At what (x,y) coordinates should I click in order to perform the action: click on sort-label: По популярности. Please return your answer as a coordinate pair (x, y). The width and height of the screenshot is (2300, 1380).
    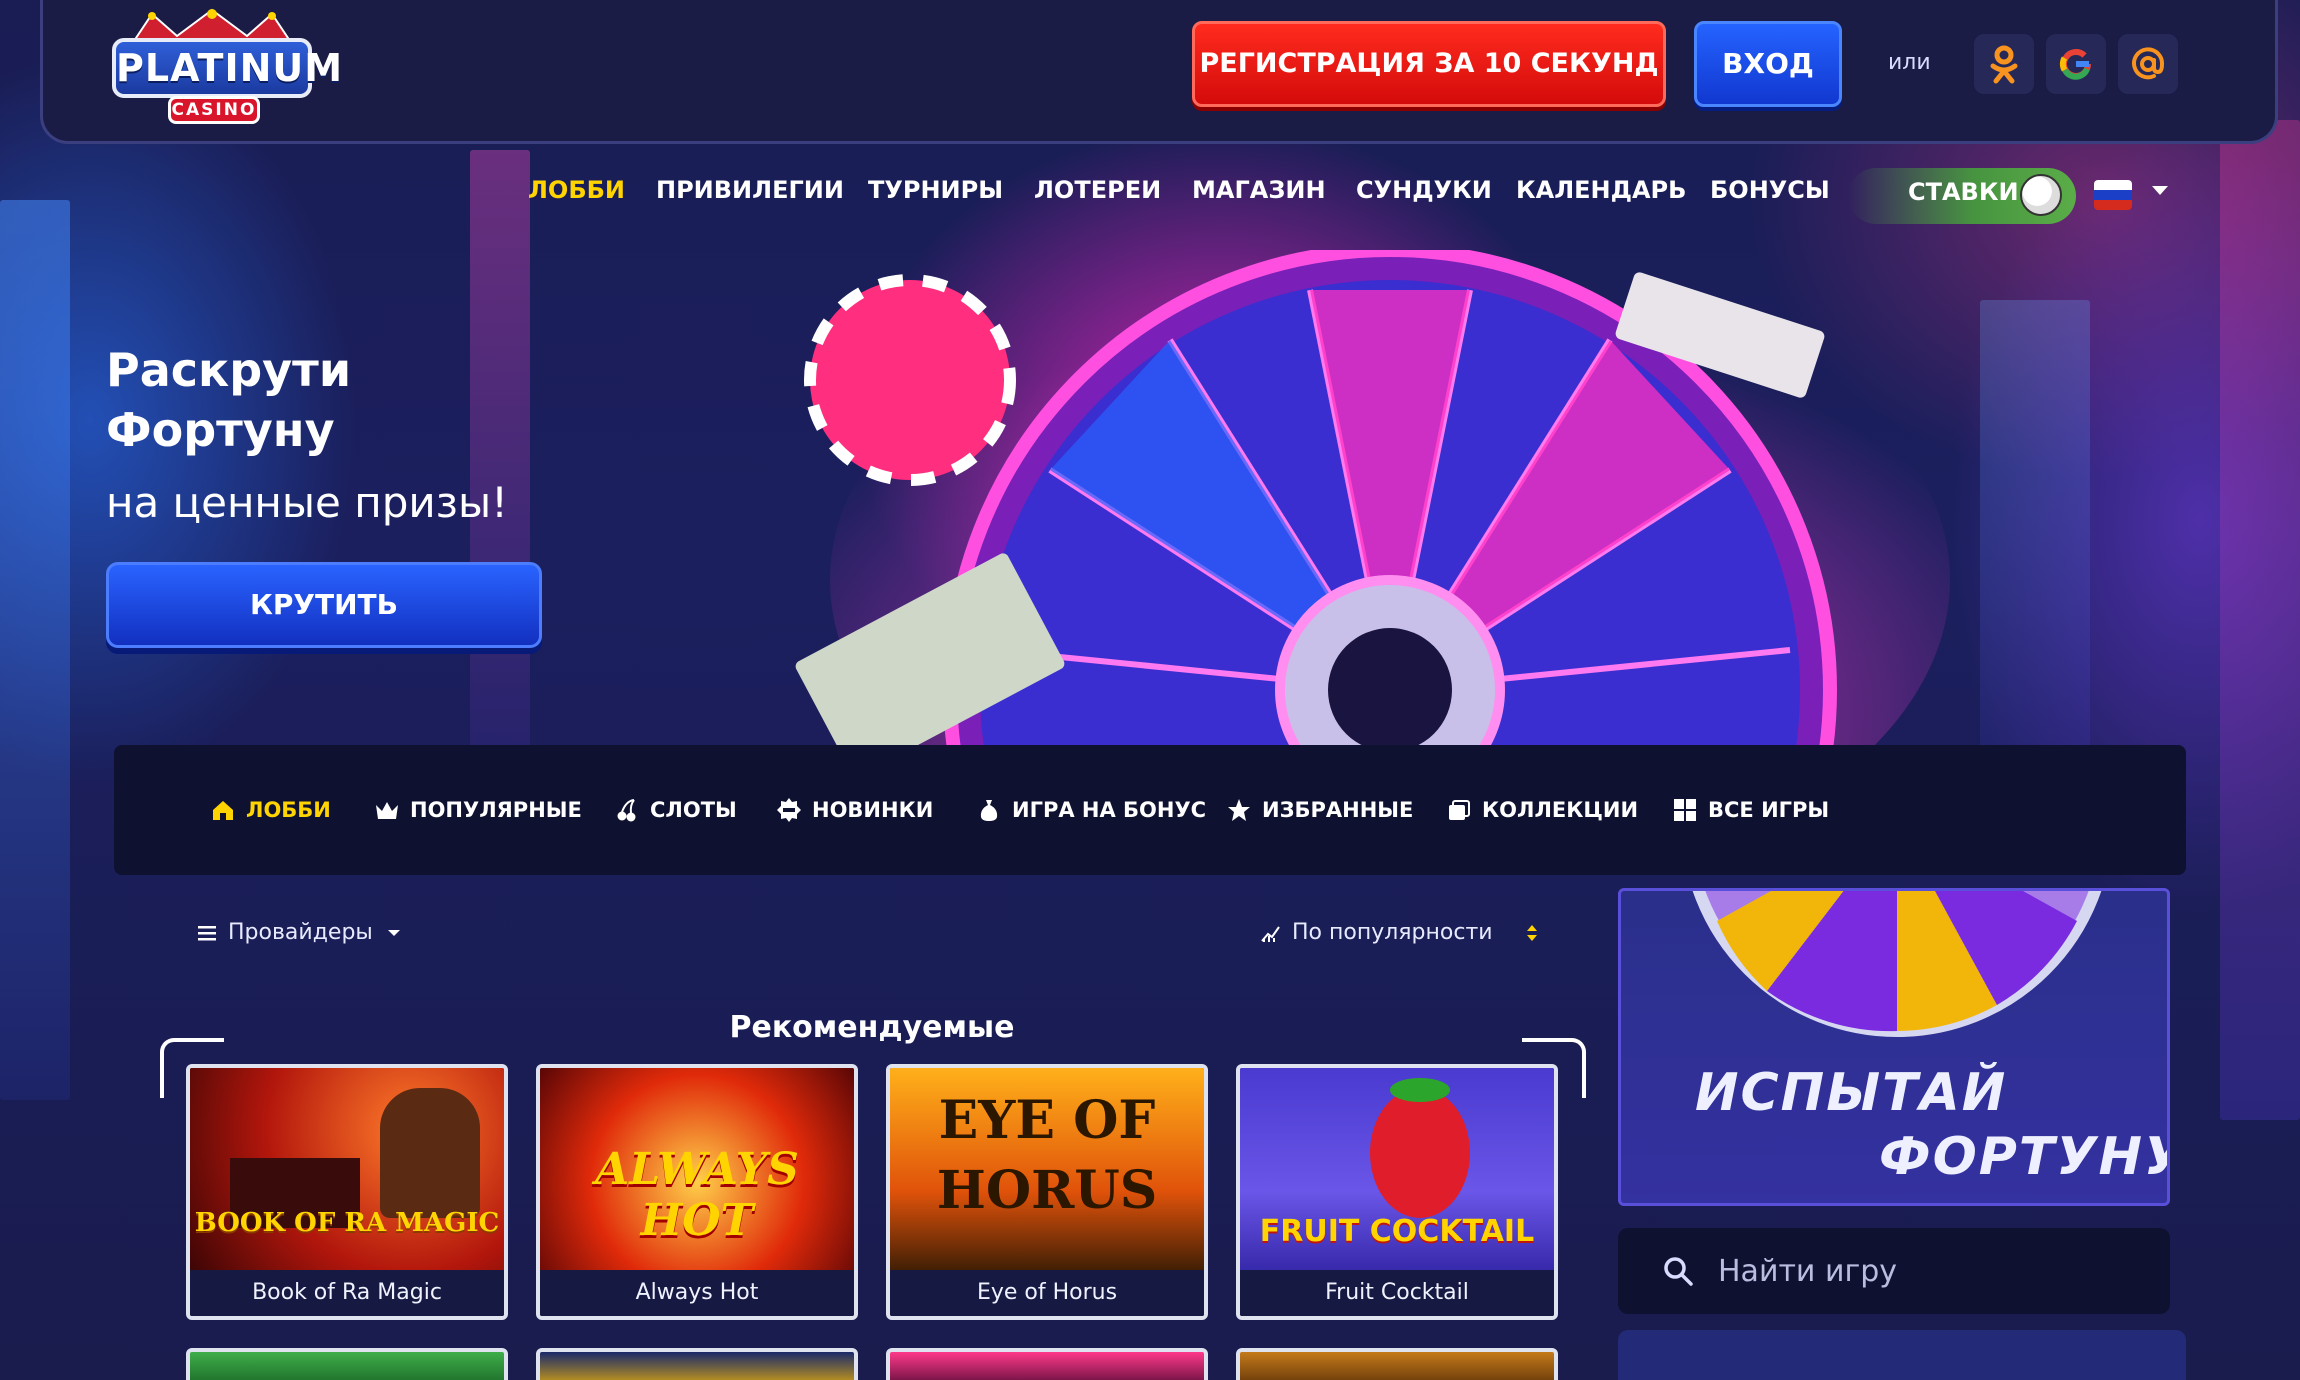
    Looking at the image, I should click on (1392, 932).